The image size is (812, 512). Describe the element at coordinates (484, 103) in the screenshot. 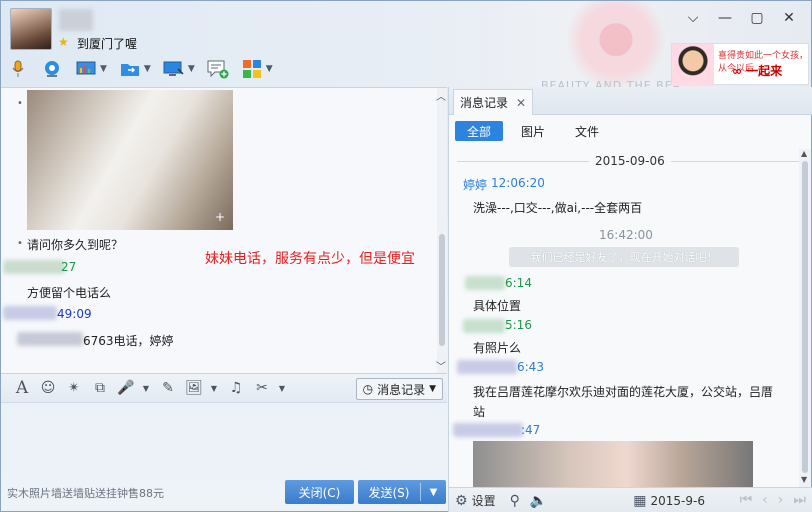

I see `tab-label: 消息记录` at that location.